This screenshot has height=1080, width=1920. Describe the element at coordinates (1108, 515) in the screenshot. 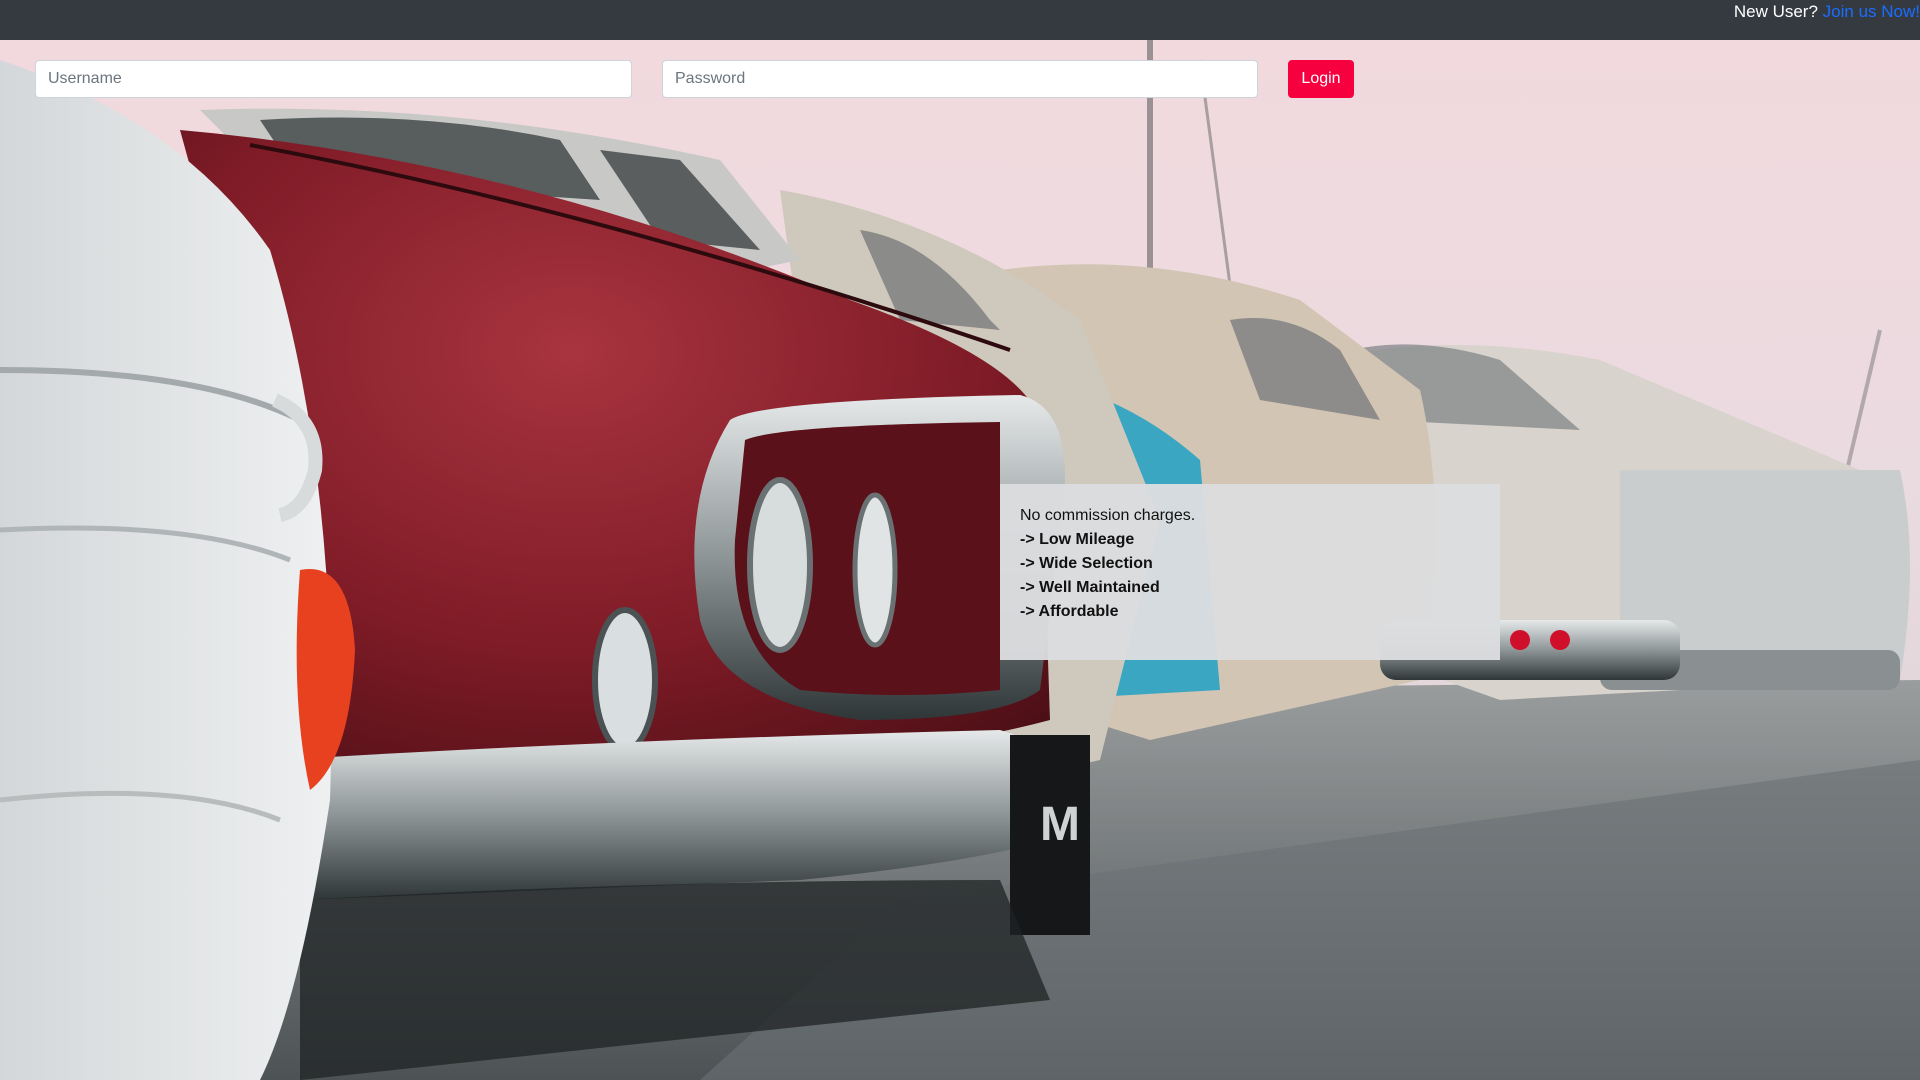

I see `commission-text: No commission charges.` at that location.